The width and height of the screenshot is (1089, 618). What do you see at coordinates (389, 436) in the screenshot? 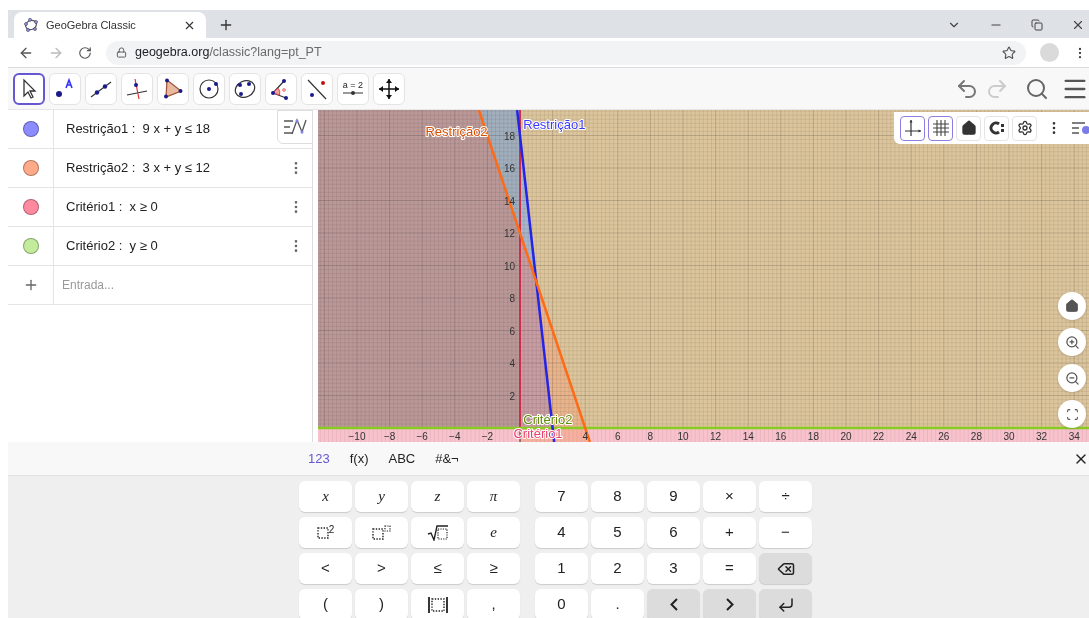
I see `axis-label: −8` at bounding box center [389, 436].